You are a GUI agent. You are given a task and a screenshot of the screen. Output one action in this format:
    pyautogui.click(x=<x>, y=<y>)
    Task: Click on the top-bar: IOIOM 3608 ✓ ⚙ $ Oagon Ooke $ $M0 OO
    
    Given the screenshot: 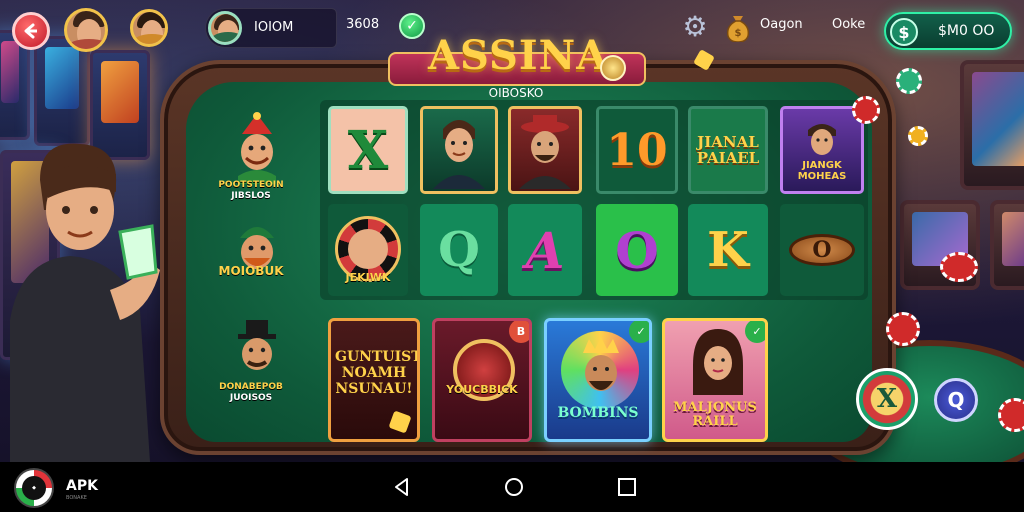 What is the action you would take?
    pyautogui.click(x=512, y=30)
    